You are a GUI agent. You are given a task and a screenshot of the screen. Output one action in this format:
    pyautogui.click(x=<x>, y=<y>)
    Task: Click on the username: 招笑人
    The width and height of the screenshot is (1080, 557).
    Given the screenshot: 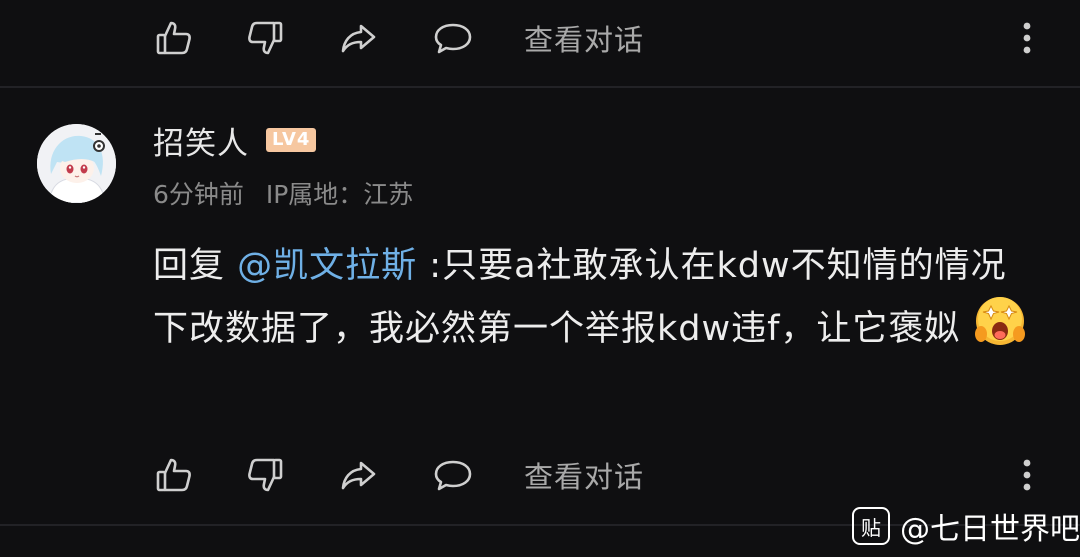 What is the action you would take?
    pyautogui.click(x=201, y=140)
    